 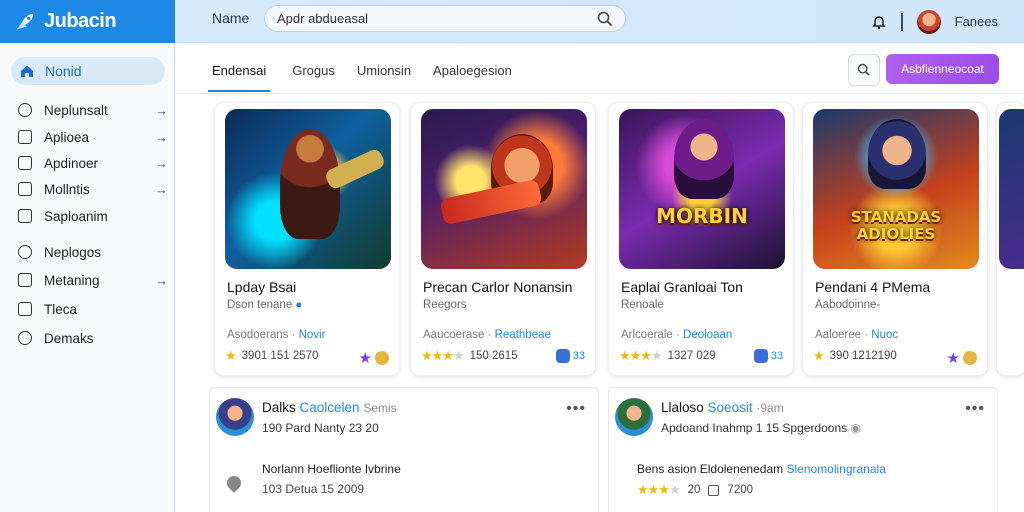 I want to click on app-name: Jubacin, so click(x=80, y=21).